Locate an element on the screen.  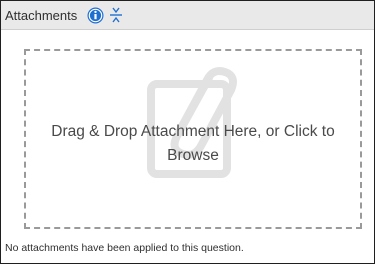
info-icon is located at coordinates (95, 15).